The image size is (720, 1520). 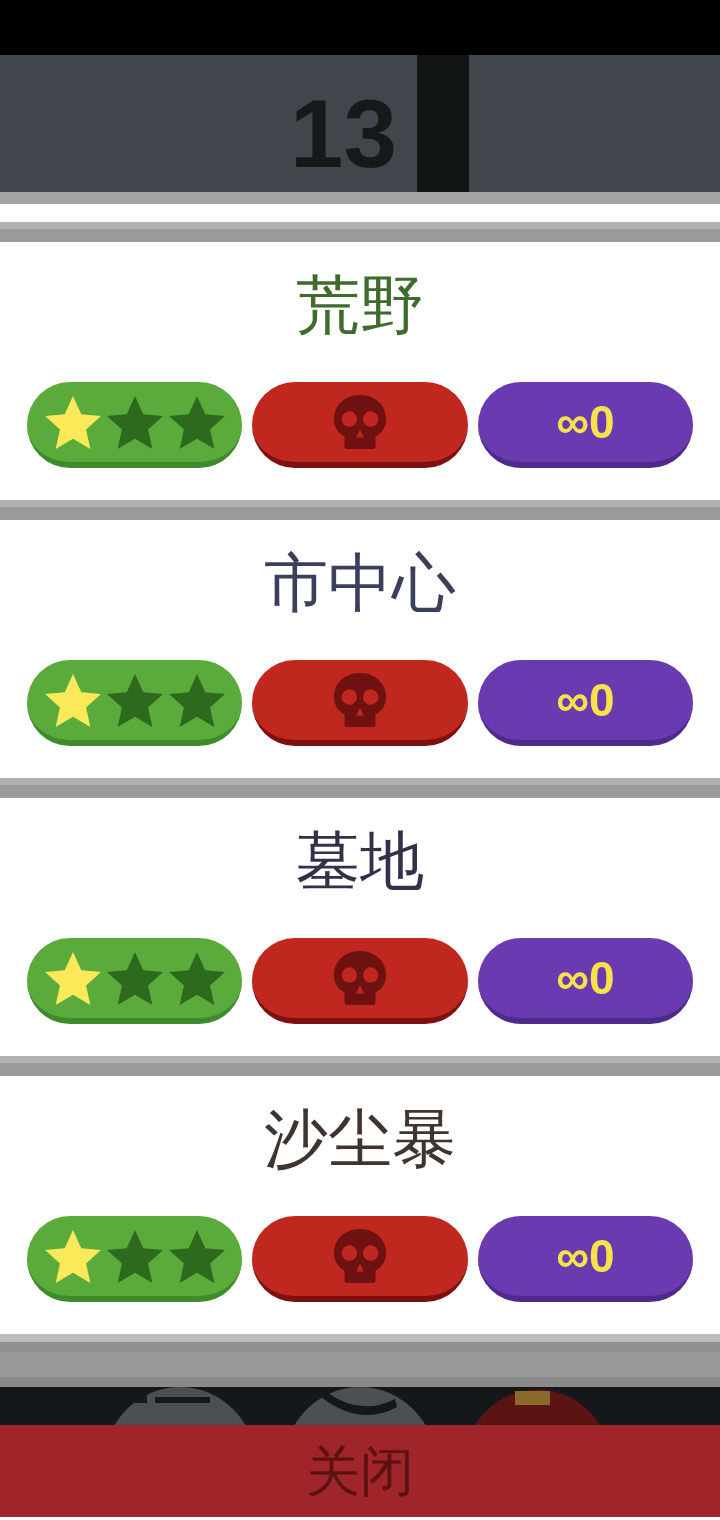 I want to click on level-title: 沙尘暴, so click(x=360, y=1139).